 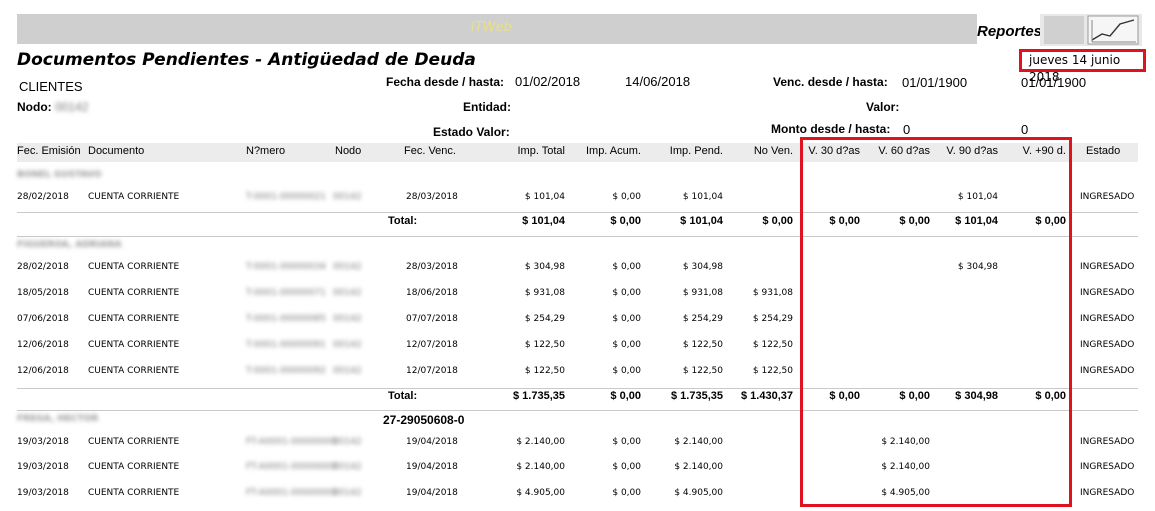 I want to click on cell-v90: $ 101,04, so click(x=977, y=197).